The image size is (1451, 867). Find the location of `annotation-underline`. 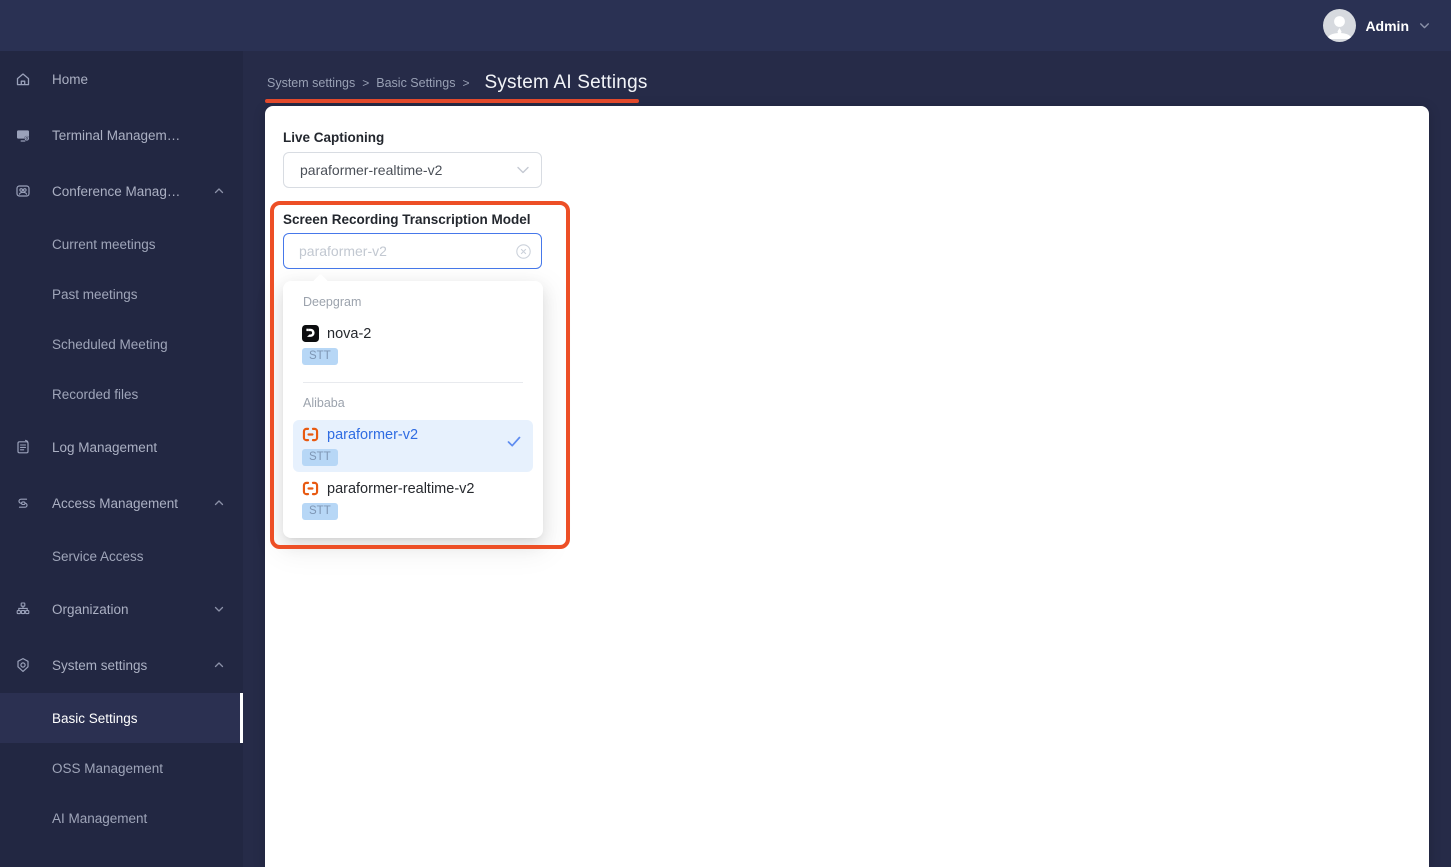

annotation-underline is located at coordinates (452, 101).